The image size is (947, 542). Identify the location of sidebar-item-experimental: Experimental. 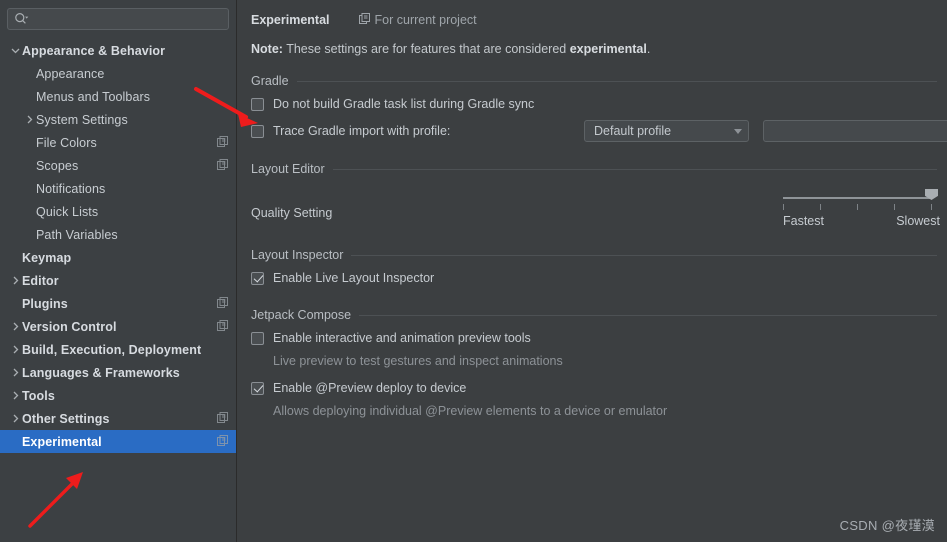
(118, 441).